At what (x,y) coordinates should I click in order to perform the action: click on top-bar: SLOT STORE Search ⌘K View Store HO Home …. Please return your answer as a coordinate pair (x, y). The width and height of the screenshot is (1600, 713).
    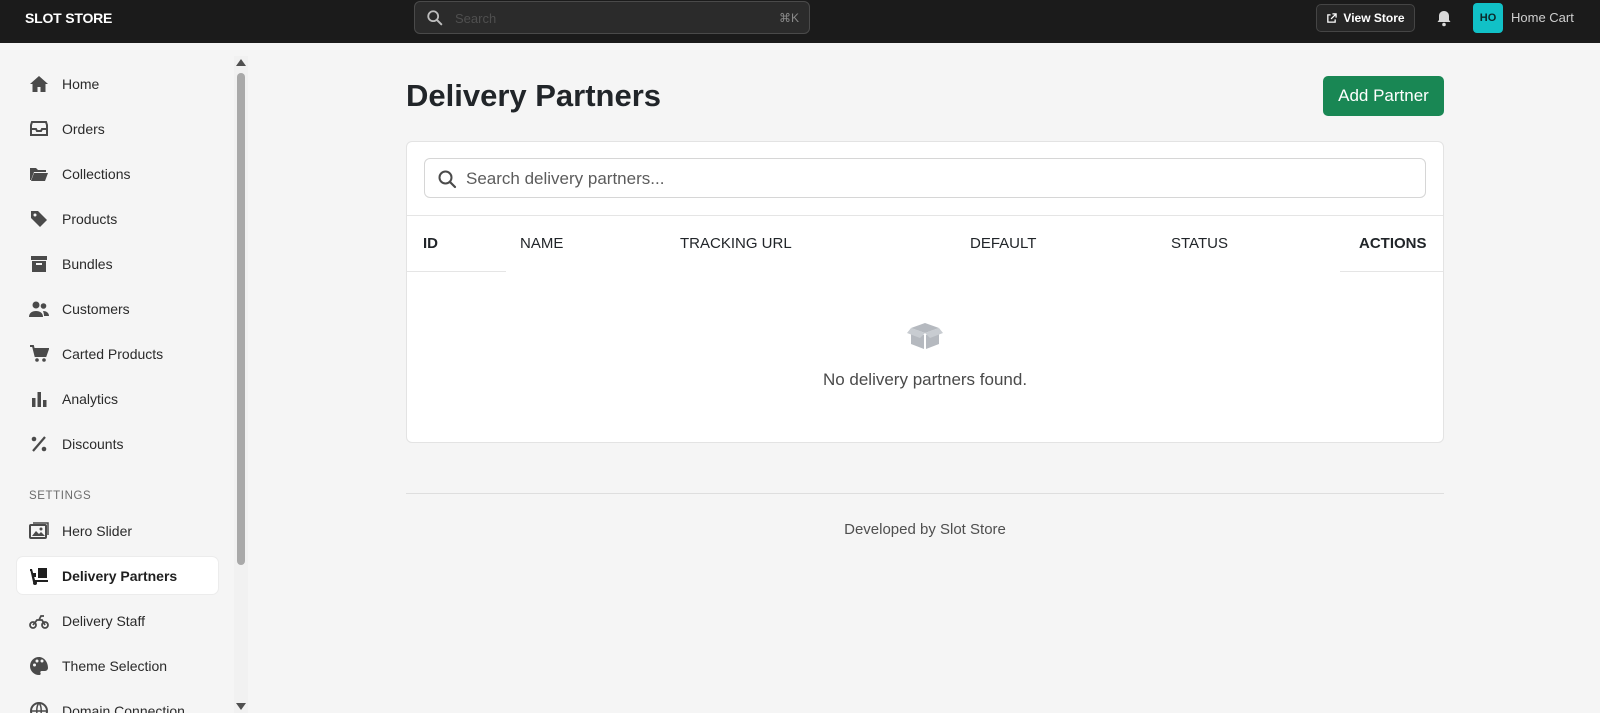
    Looking at the image, I should click on (800, 21).